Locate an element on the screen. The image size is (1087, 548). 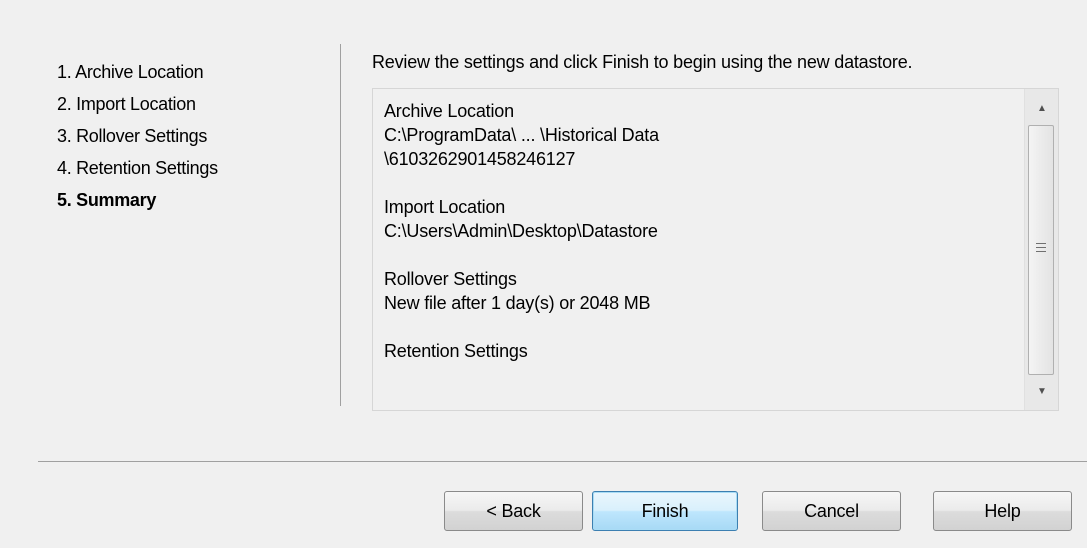
back-button: < Back is located at coordinates (513, 511).